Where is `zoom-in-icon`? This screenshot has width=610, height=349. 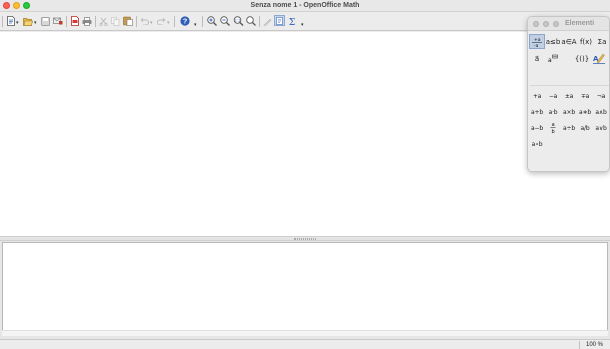 zoom-in-icon is located at coordinates (212, 21).